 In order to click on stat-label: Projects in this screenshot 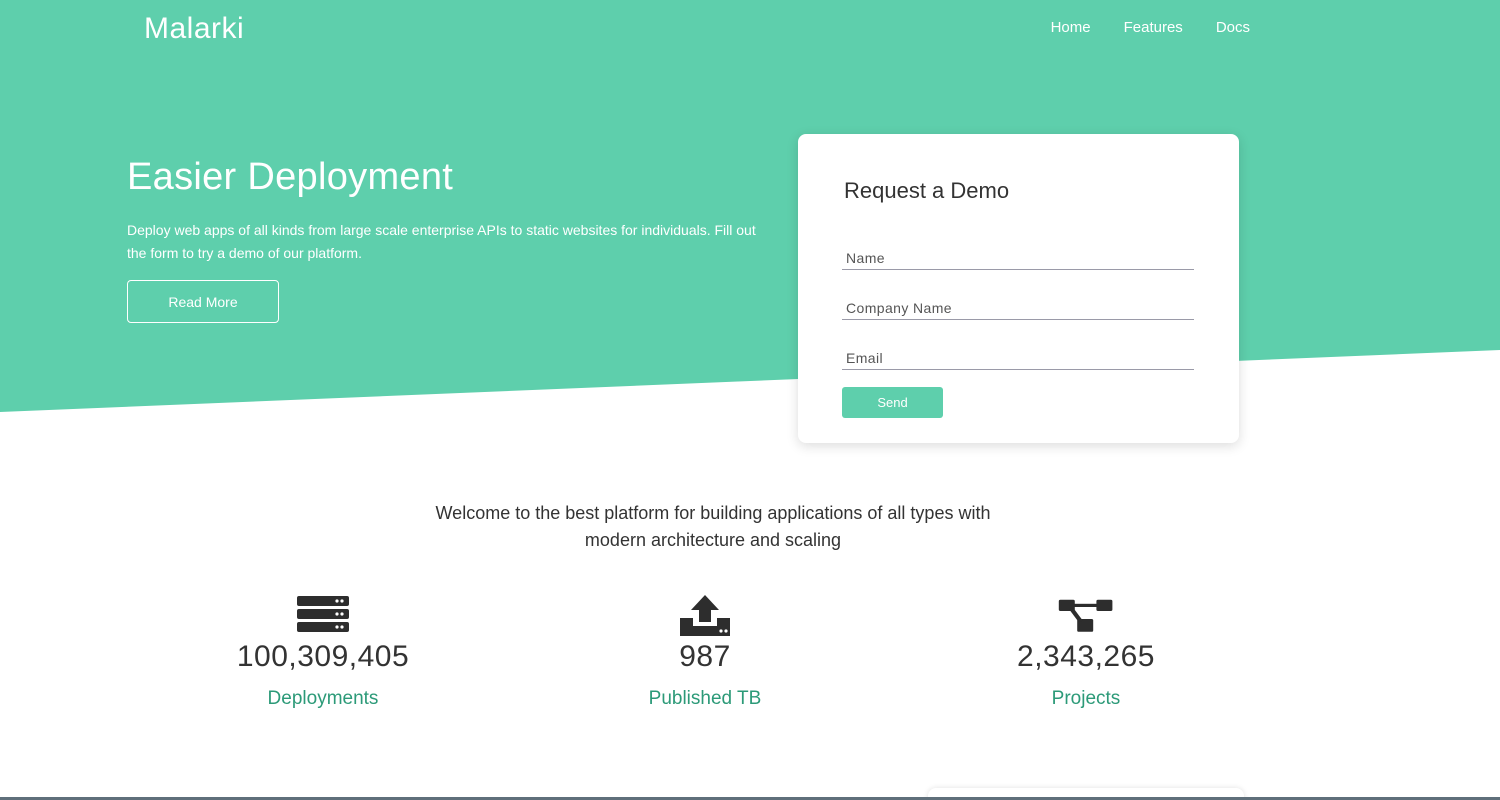, I will do `click(1086, 698)`.